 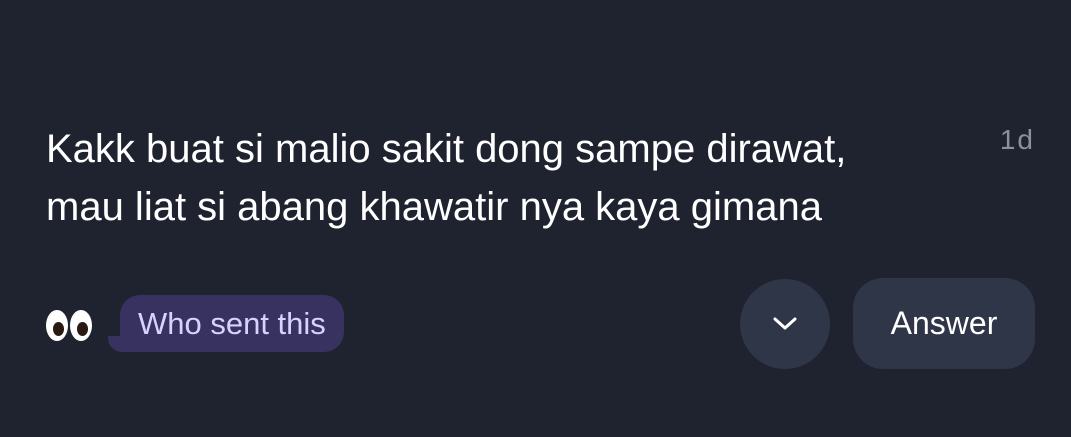 I want to click on who-sent-this-button: Who sent this, so click(x=232, y=323).